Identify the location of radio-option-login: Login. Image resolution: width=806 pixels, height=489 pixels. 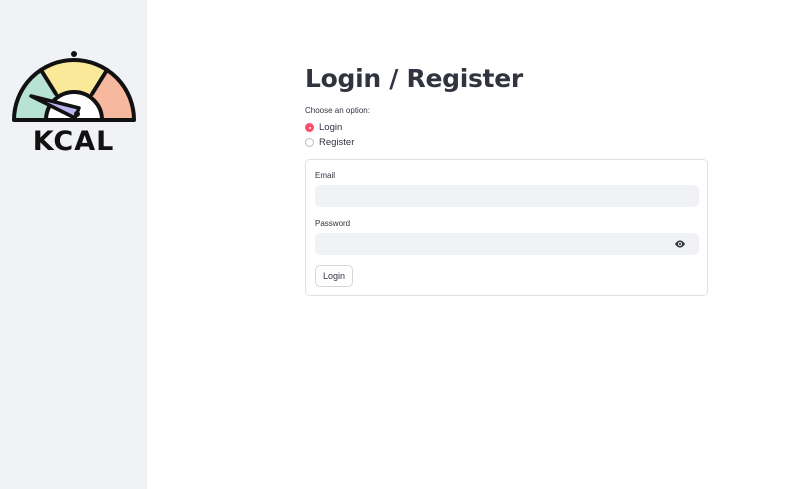
(323, 127).